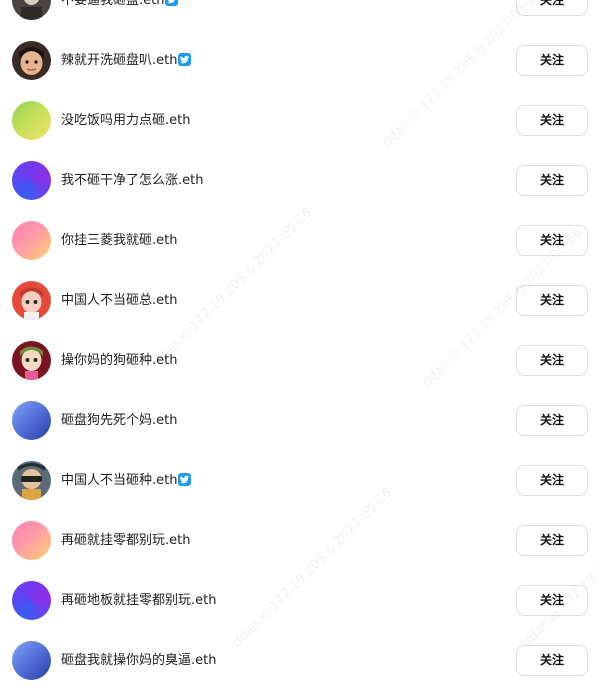 This screenshot has height=699, width=599. I want to click on account-name: 你挂三菱我就砸.eth, so click(119, 241).